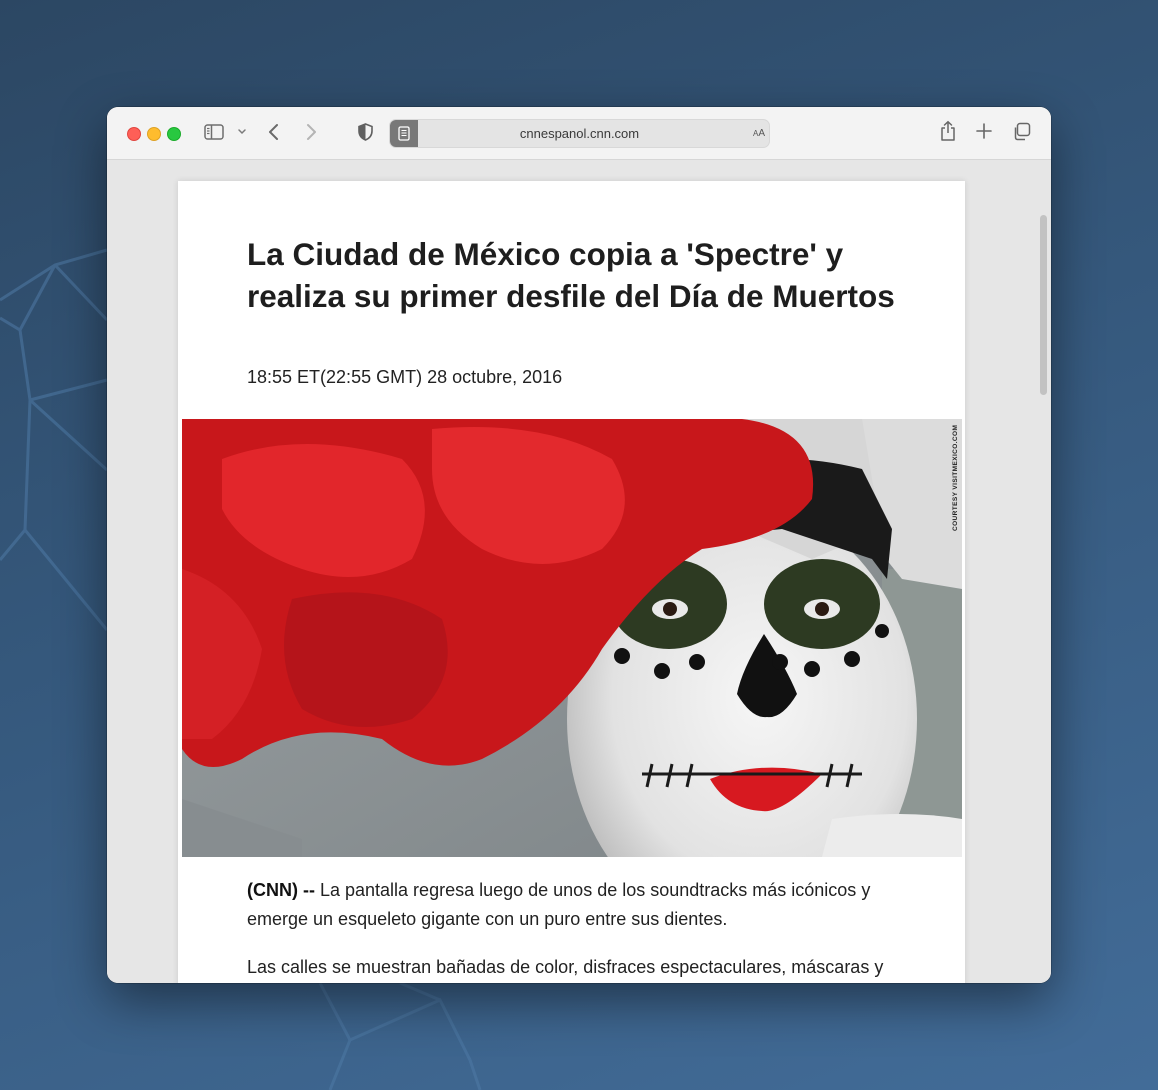 The image size is (1158, 1090). I want to click on shield-icon, so click(365, 132).